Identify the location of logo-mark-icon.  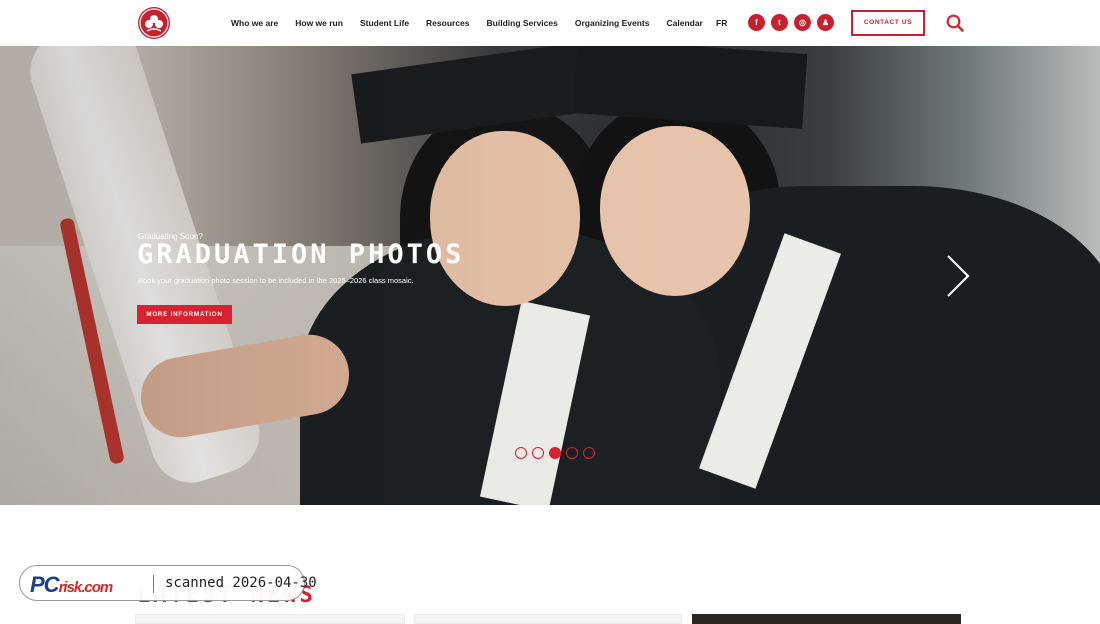
(154, 23).